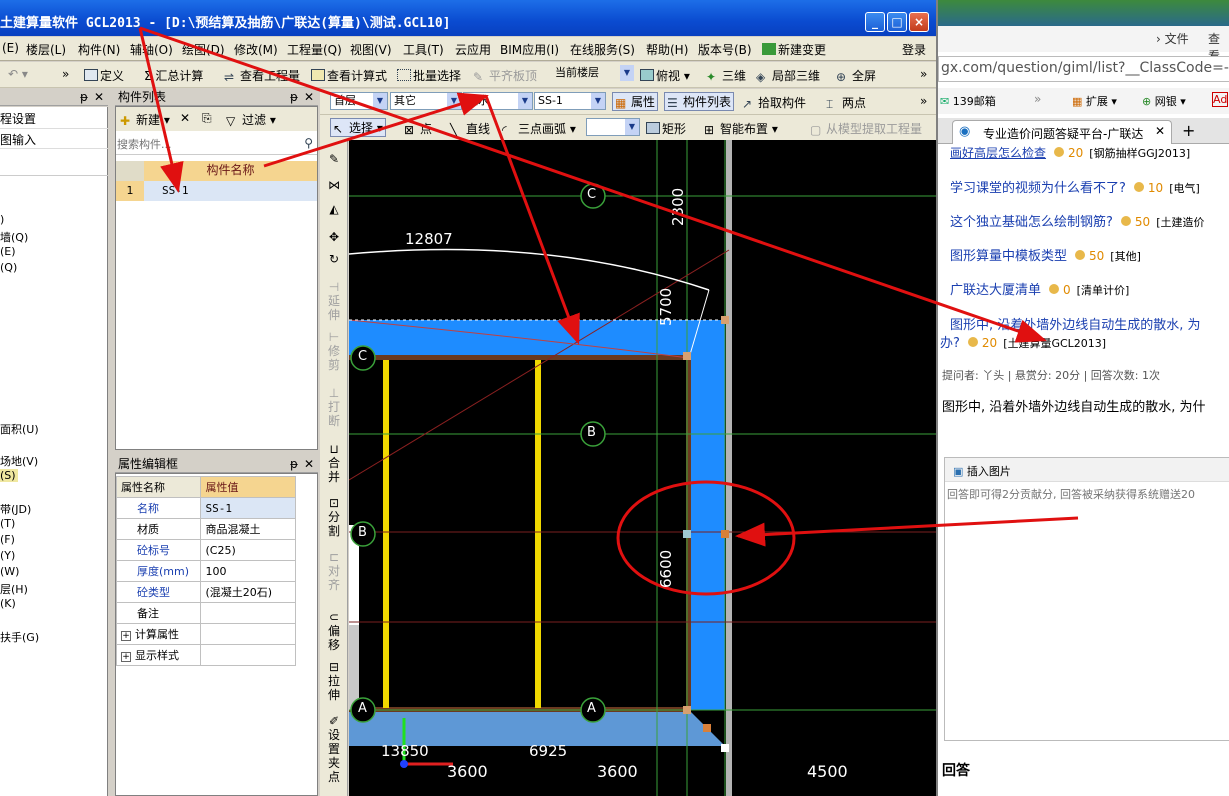 This screenshot has height=796, width=1229. What do you see at coordinates (14, 237) in the screenshot?
I see `nav-item: 墙(Q)` at bounding box center [14, 237].